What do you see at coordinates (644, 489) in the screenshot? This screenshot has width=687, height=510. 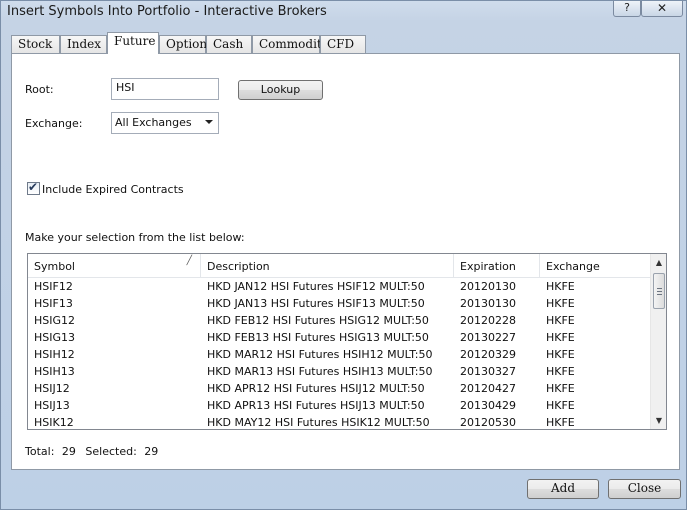 I see `close-button: Close` at bounding box center [644, 489].